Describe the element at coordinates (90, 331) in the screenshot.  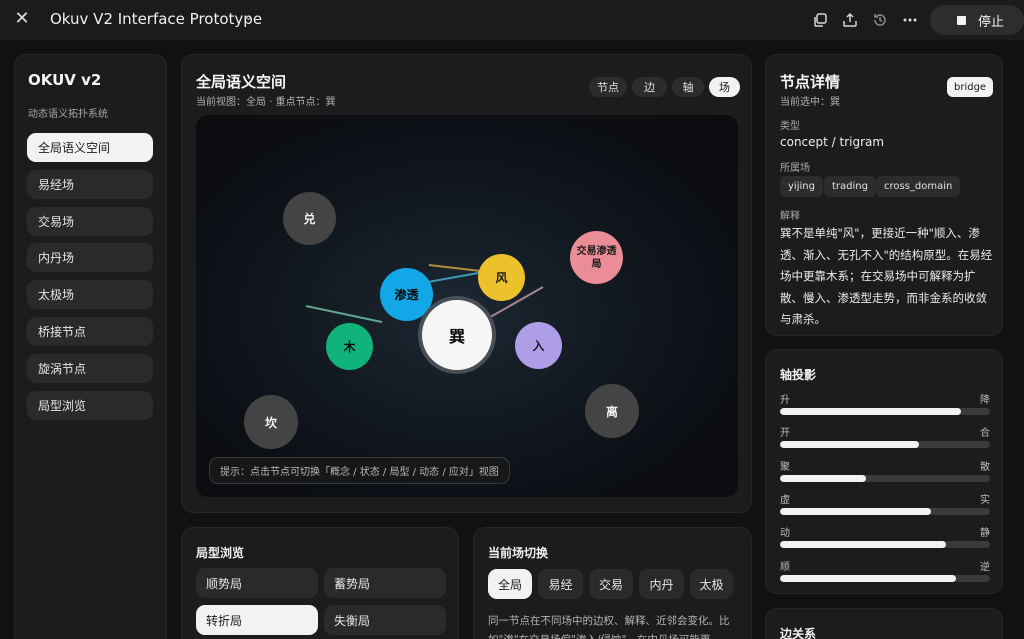
I see `sidebar-item-bridge-nodes: 桥接节点` at that location.